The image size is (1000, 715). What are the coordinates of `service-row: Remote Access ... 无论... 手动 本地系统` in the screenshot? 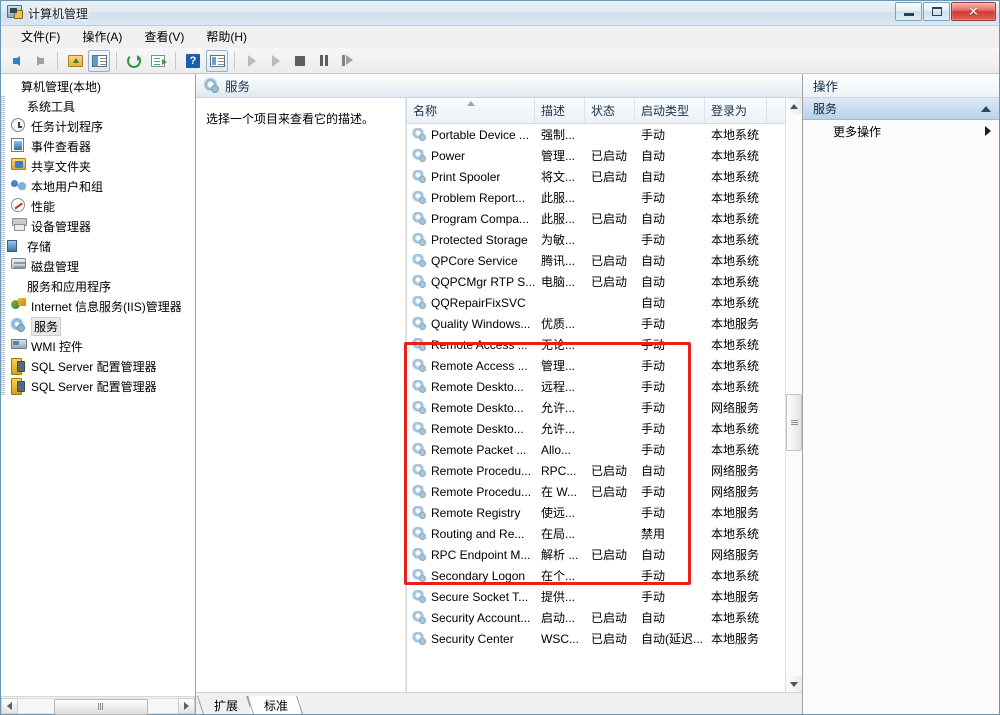 It's located at (596, 344).